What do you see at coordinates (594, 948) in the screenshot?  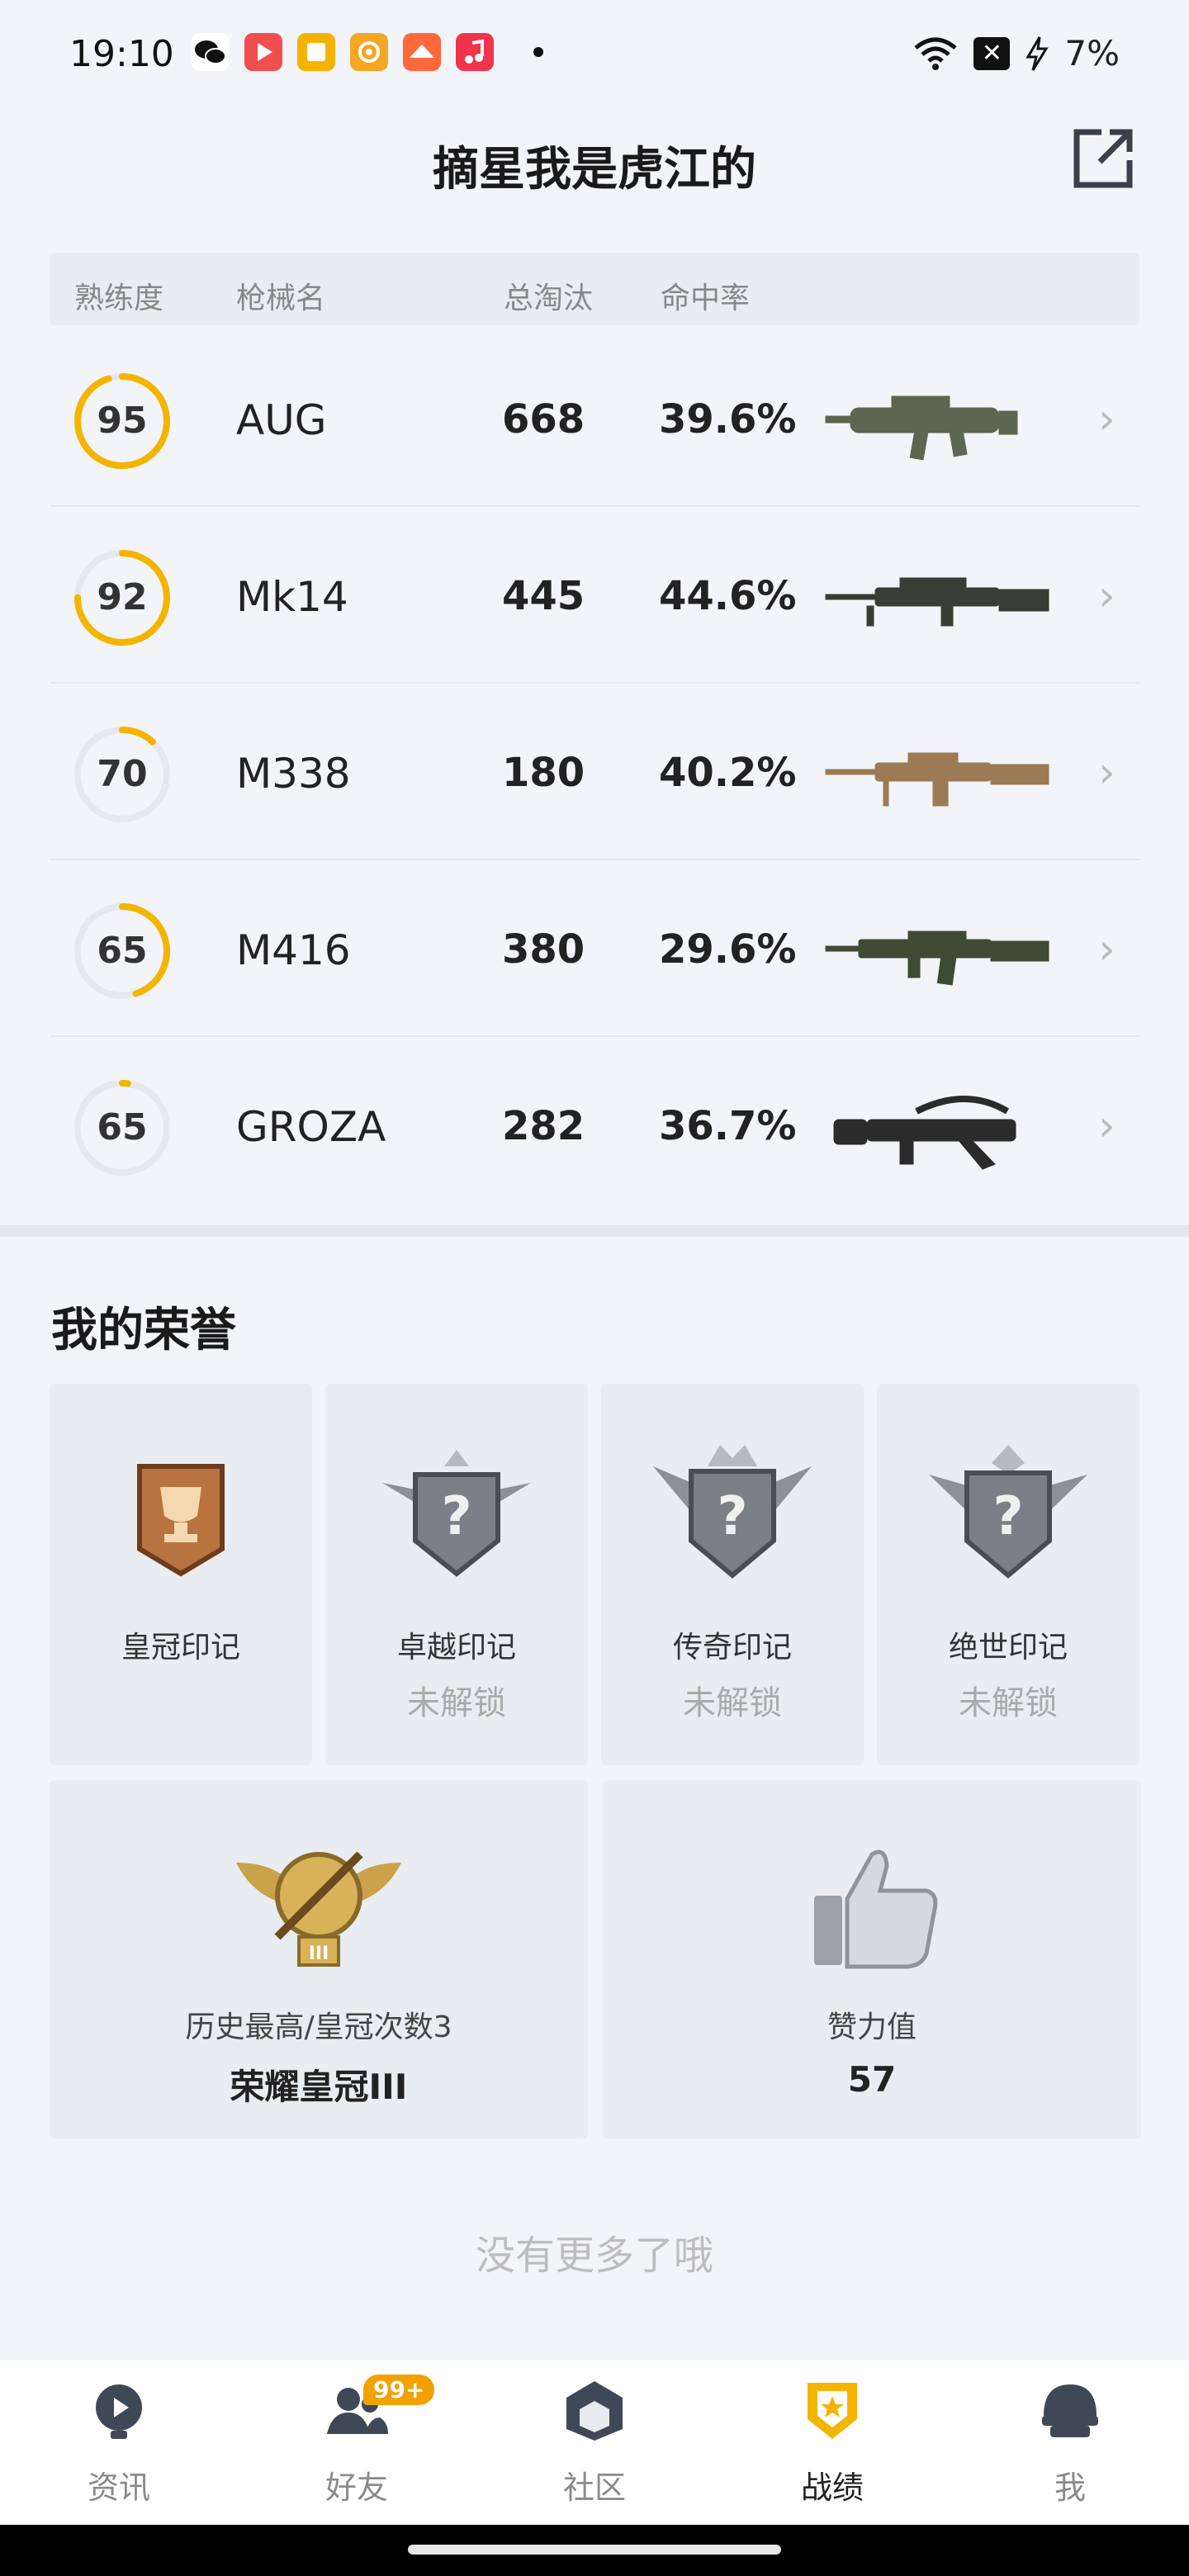 I see `weapon-row: 65 M416 380 29.6% ›` at bounding box center [594, 948].